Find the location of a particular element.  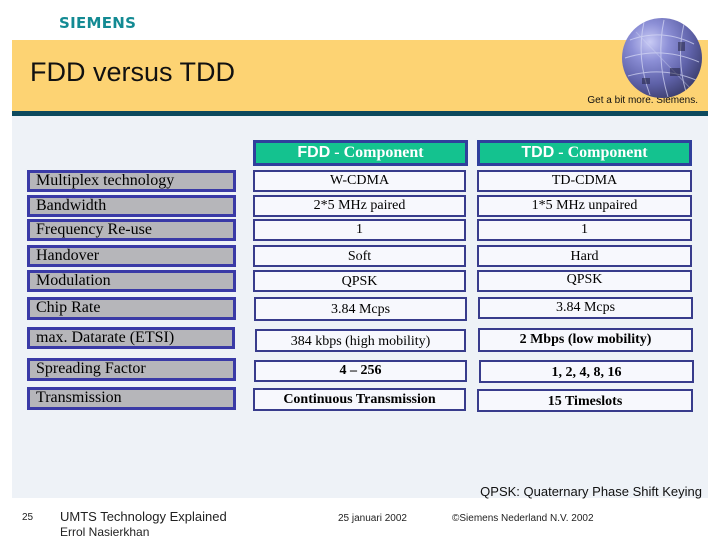

fdd-value: 1 is located at coordinates (359, 230).